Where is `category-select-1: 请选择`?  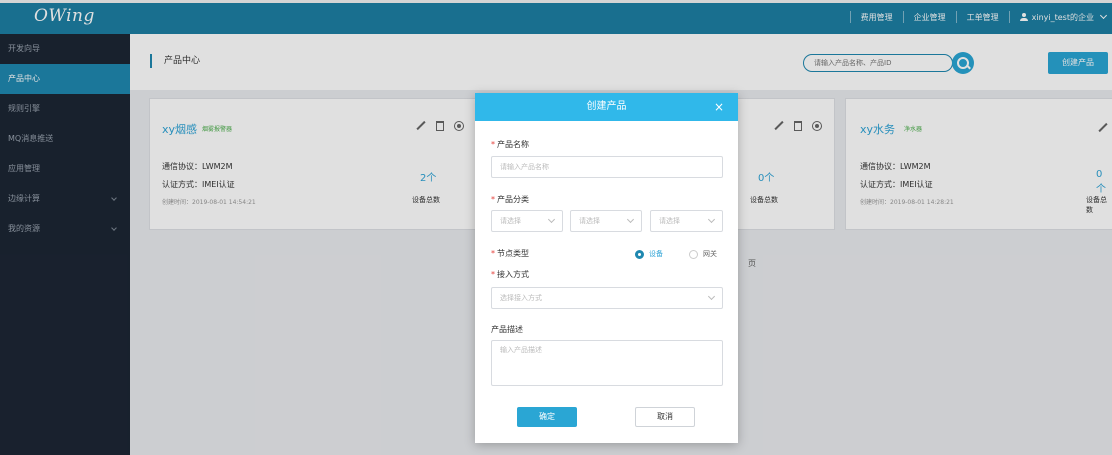 category-select-1: 请选择 is located at coordinates (527, 221).